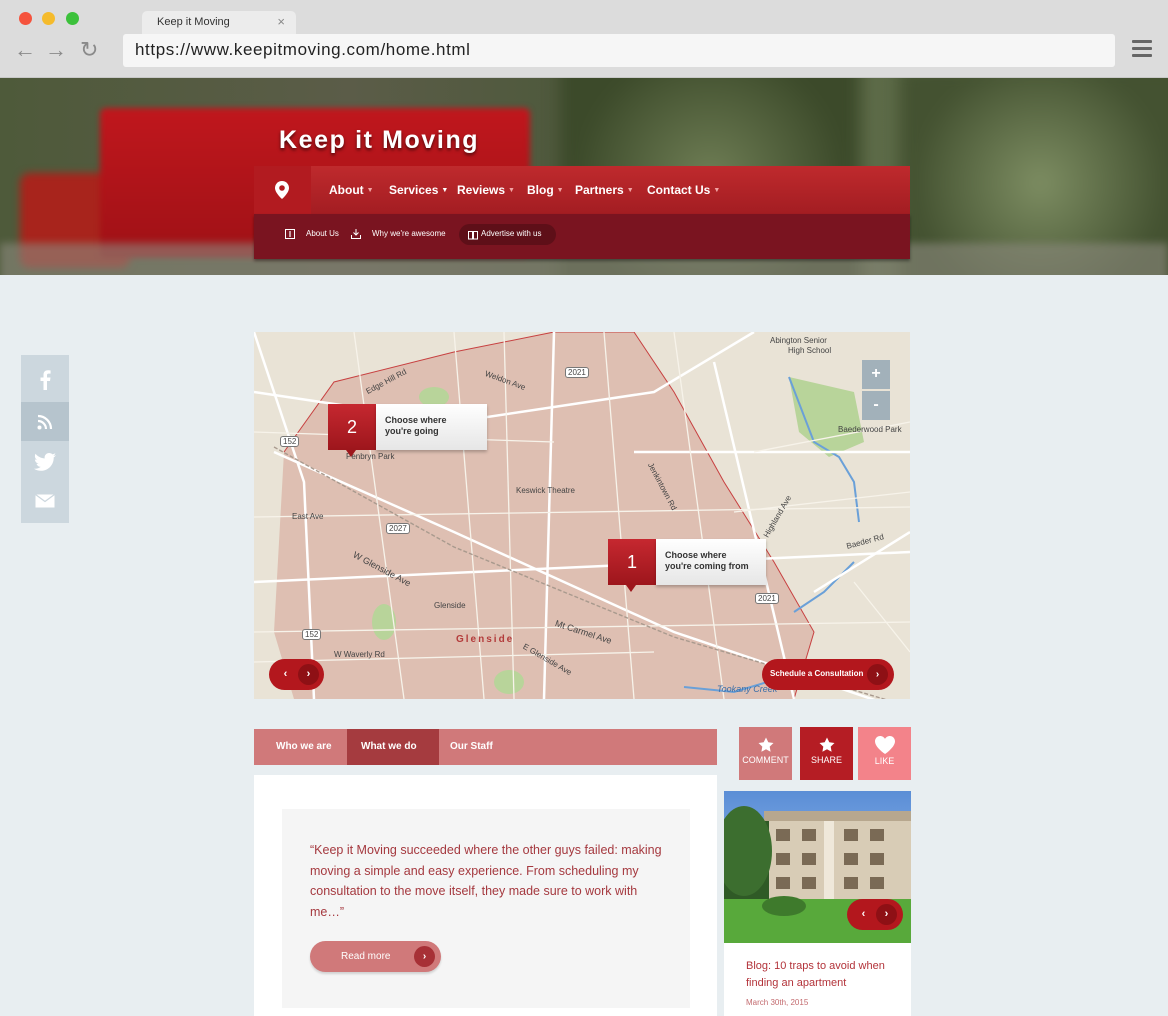 This screenshot has width=1168, height=1016. I want to click on blog-pager: ‹ ›, so click(875, 914).